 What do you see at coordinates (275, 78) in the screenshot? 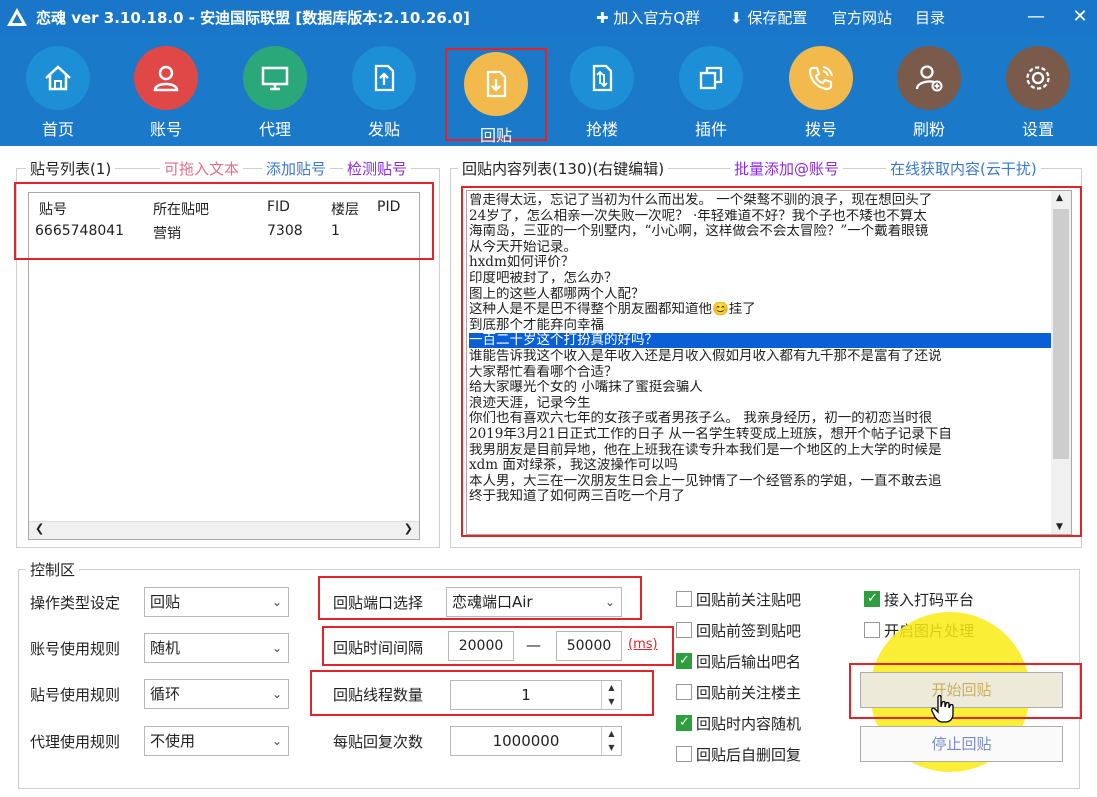
I see `monitor-icon` at bounding box center [275, 78].